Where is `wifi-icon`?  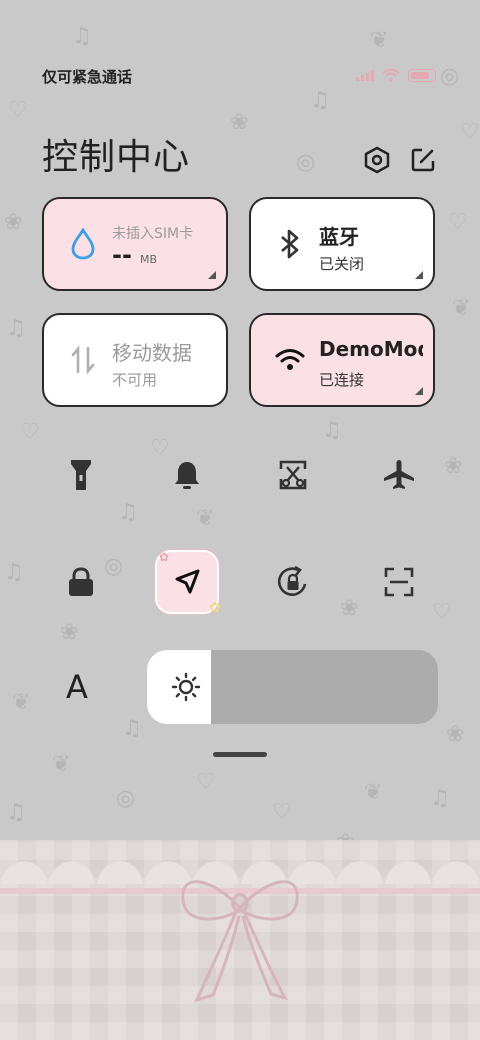
wifi-icon is located at coordinates (290, 360).